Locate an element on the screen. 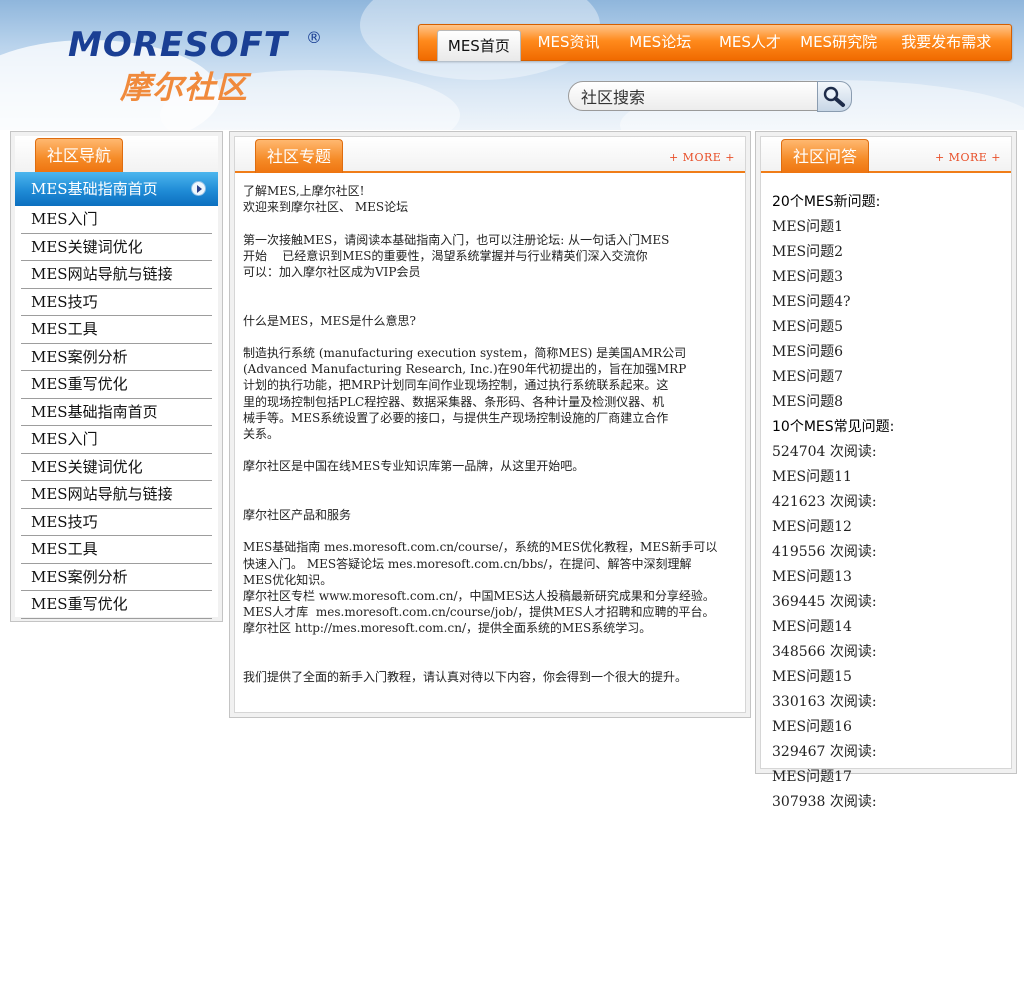  nav-institute: MES研究院 is located at coordinates (839, 42).